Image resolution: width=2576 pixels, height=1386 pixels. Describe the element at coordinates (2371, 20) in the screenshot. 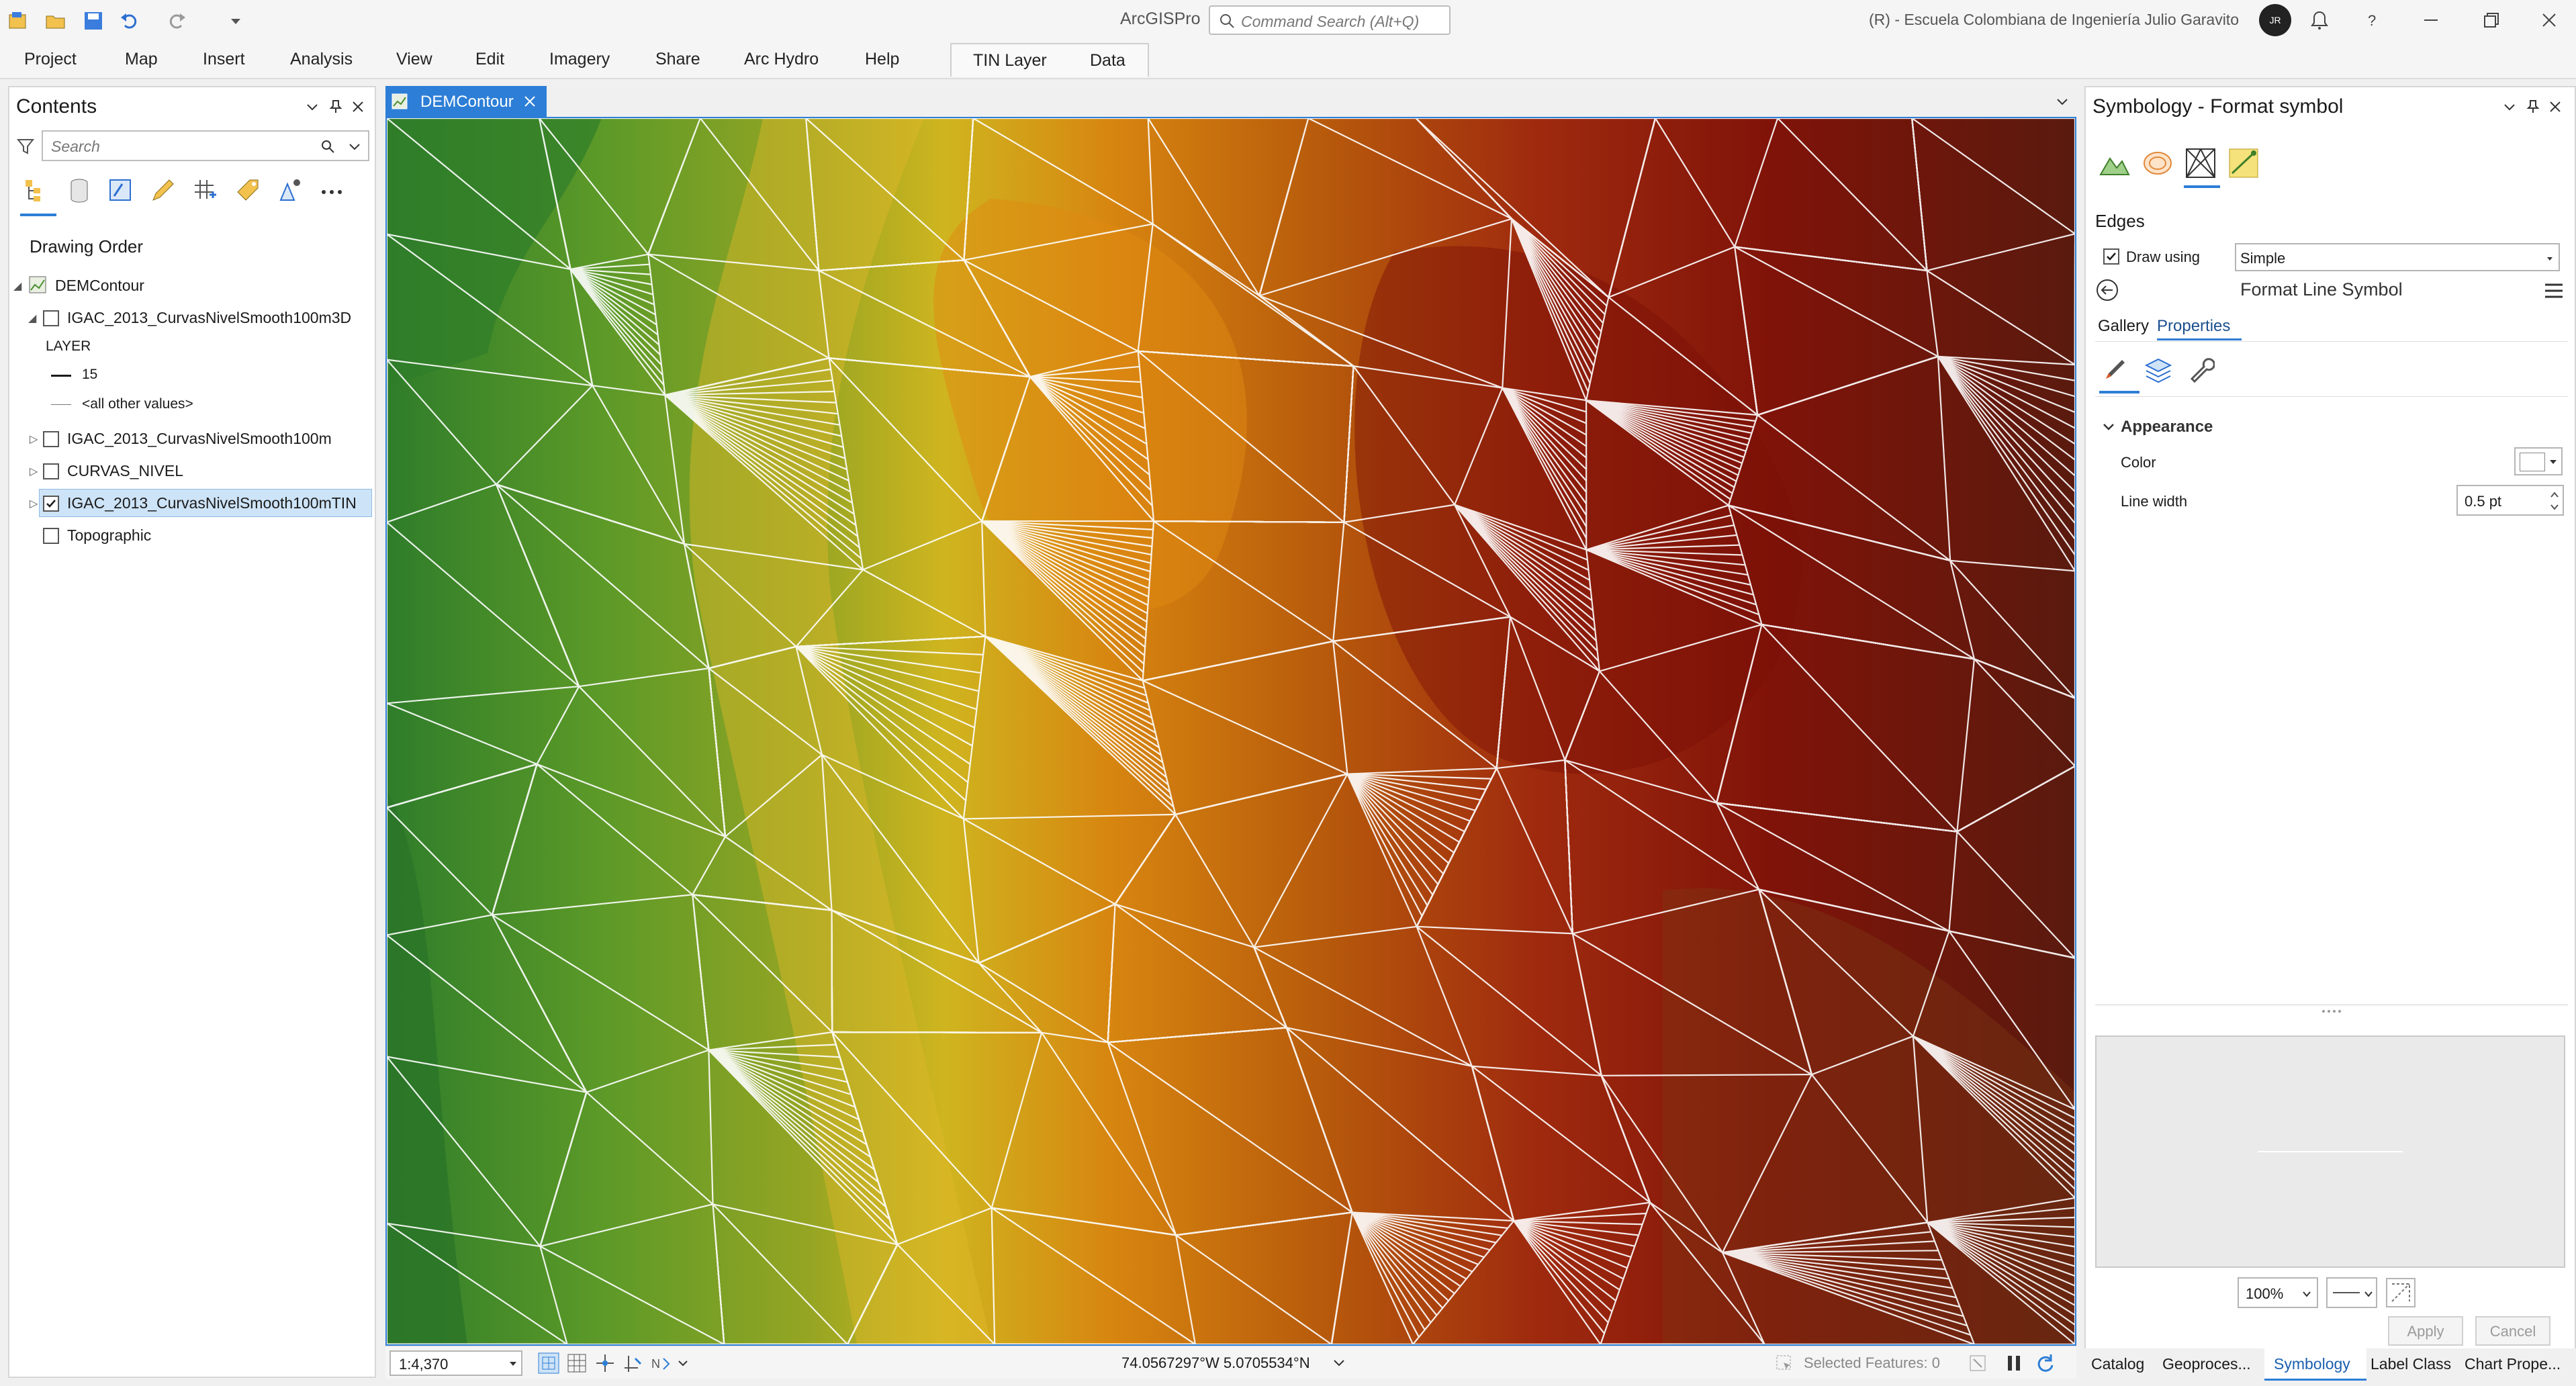

I see `help-icon: ?` at that location.